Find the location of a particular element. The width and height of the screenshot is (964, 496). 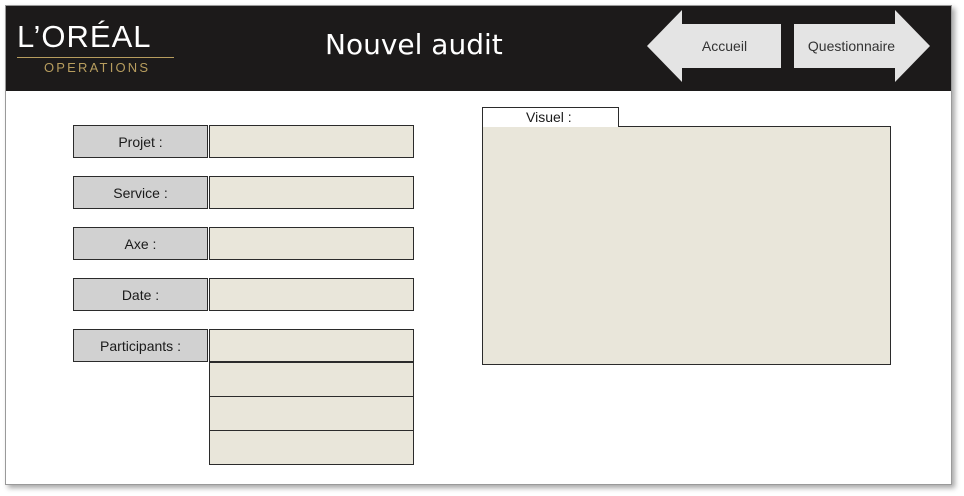

field-label-date: Date : is located at coordinates (140, 294).